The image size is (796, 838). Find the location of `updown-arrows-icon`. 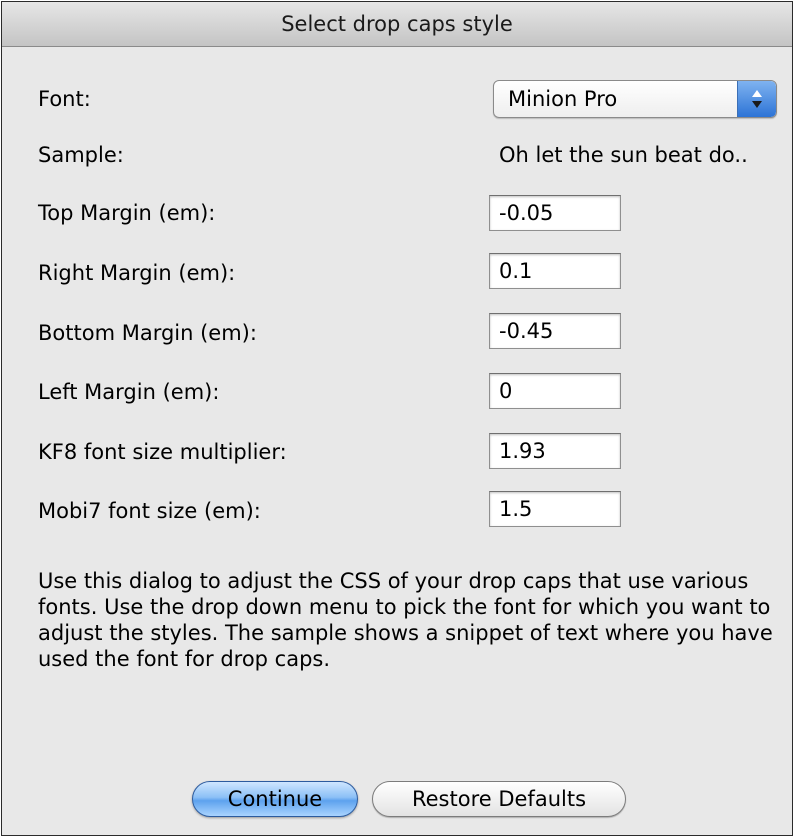

updown-arrows-icon is located at coordinates (756, 99).